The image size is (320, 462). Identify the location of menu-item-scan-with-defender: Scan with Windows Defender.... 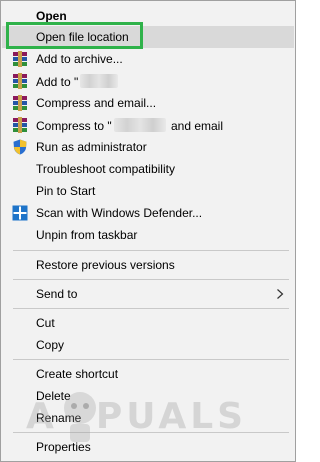
(148, 213).